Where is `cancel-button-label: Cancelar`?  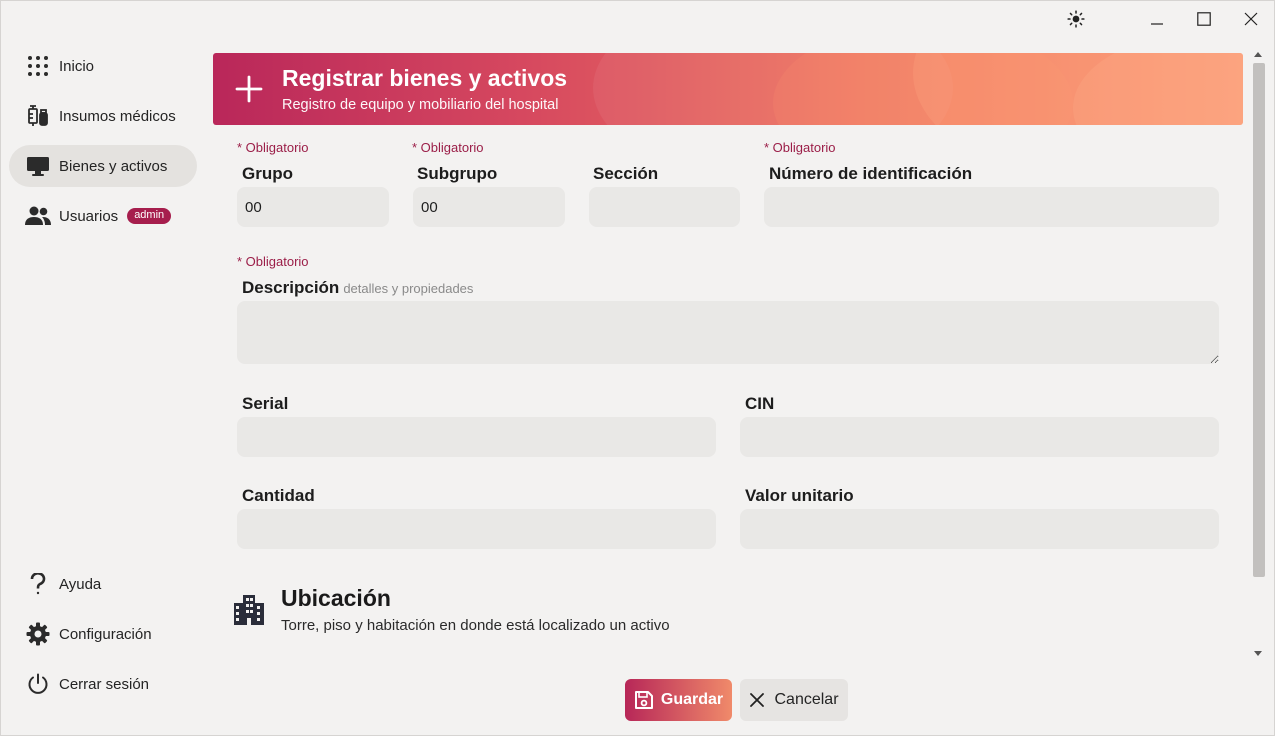 cancel-button-label: Cancelar is located at coordinates (806, 699).